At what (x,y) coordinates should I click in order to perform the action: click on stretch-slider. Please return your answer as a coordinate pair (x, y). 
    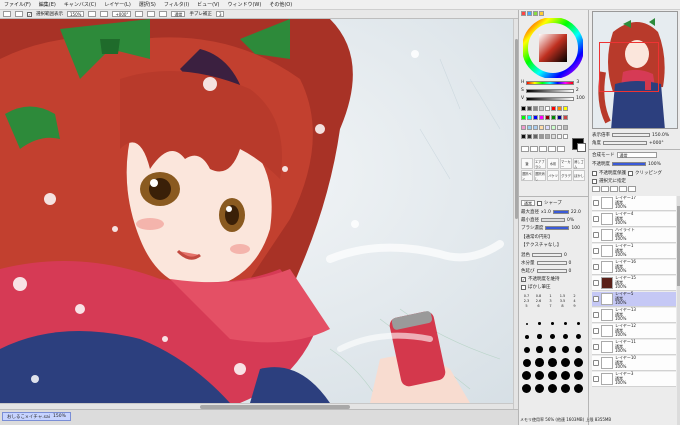
    Looking at the image, I should click on (551, 271).